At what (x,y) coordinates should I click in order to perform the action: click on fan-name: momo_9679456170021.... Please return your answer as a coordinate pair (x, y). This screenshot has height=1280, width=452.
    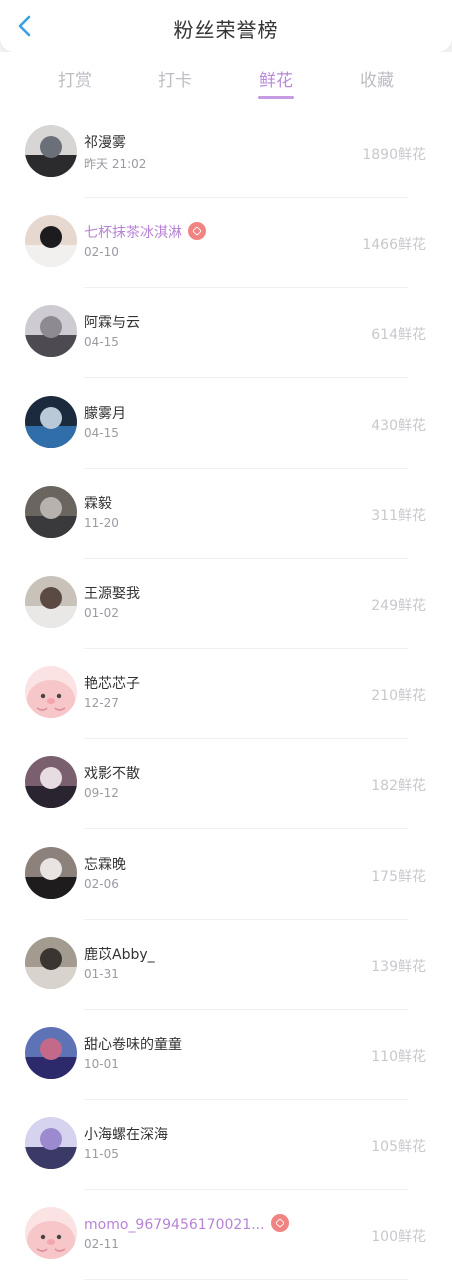
    Looking at the image, I should click on (186, 1223).